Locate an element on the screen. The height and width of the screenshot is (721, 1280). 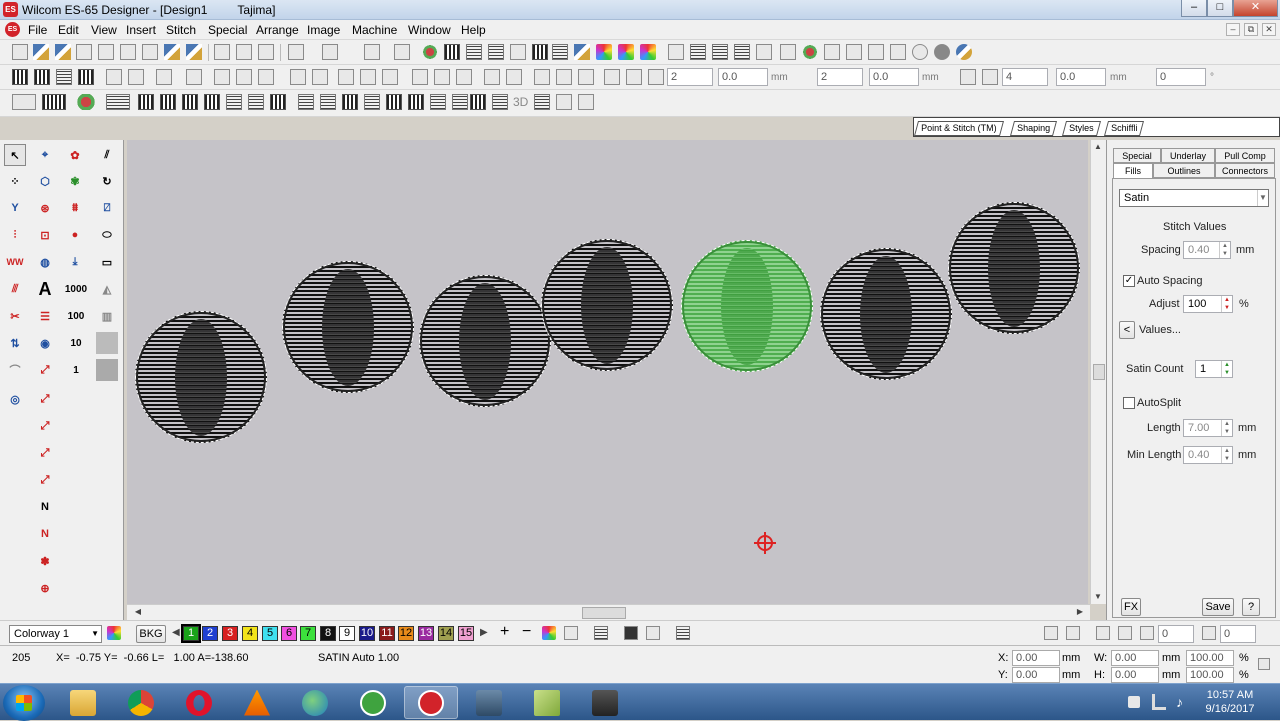
align-icon is located at coordinates (20, 77).